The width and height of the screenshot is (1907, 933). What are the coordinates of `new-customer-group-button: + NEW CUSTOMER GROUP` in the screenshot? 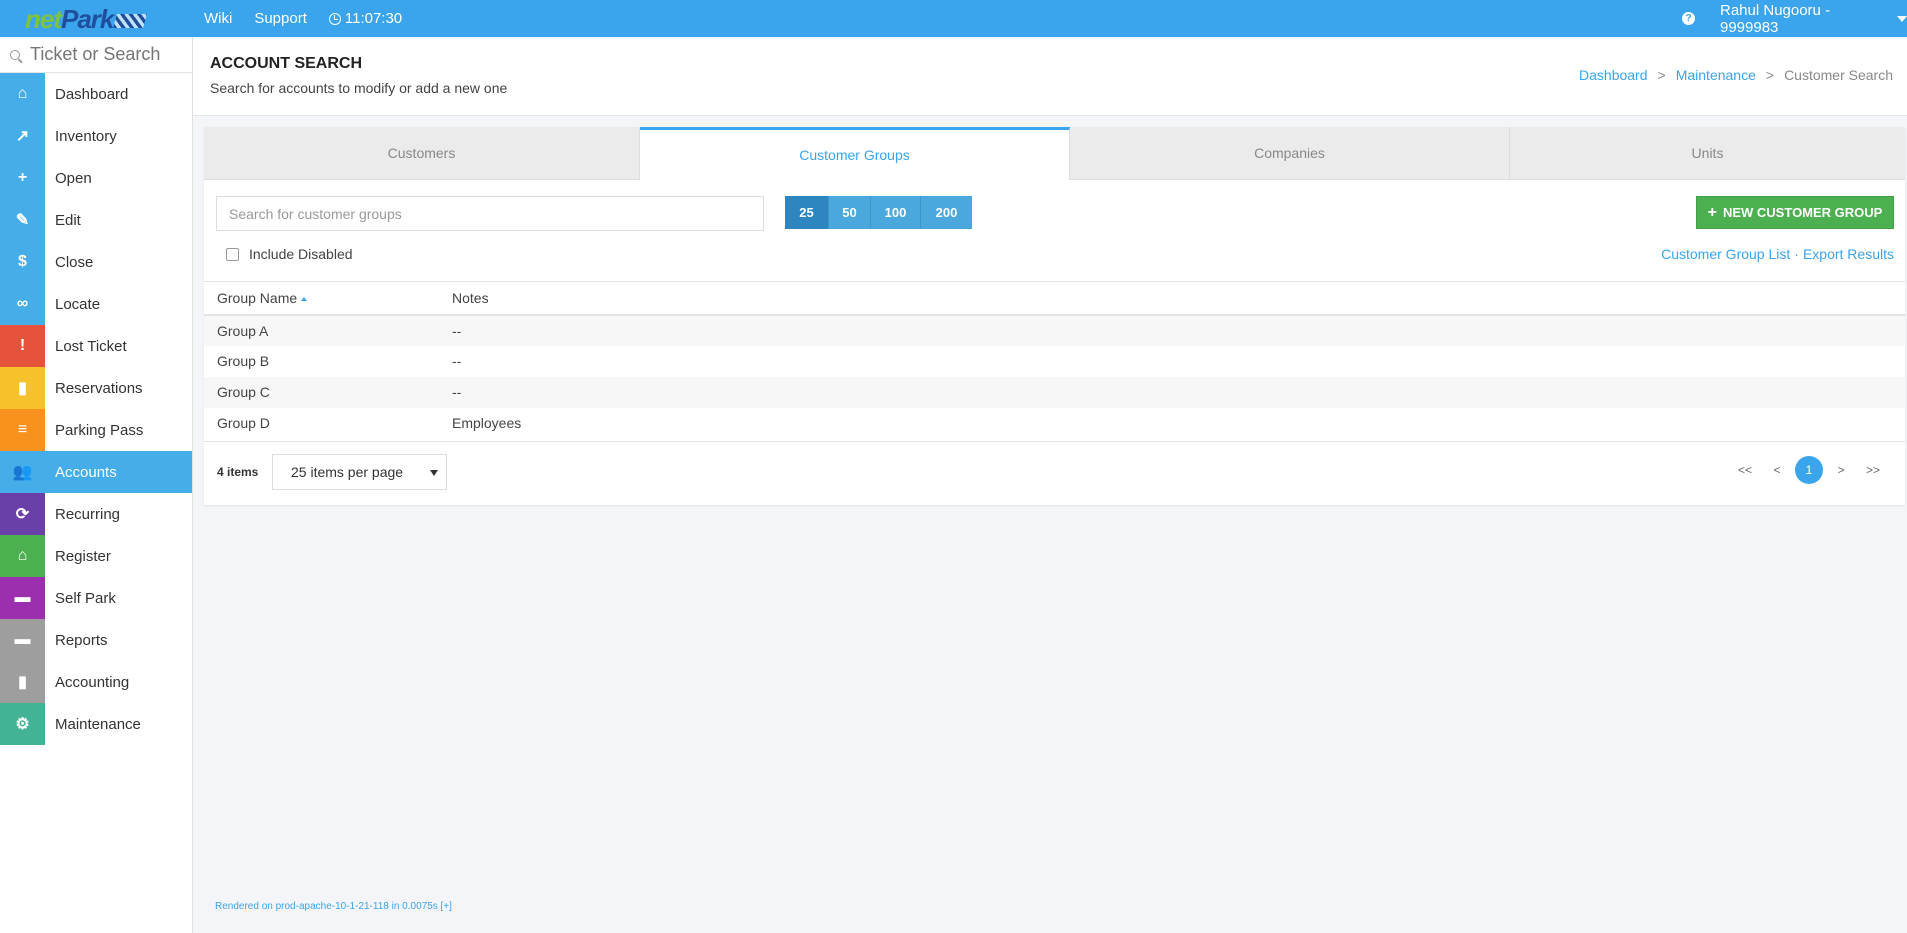 It's located at (1795, 212).